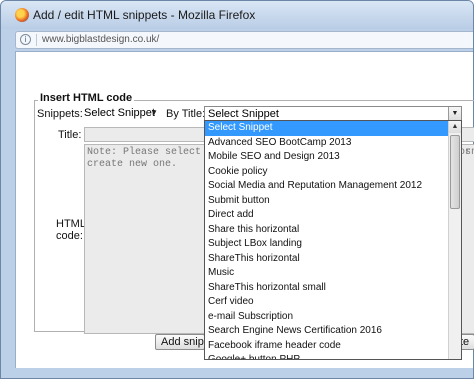 This screenshot has height=379, width=474. Describe the element at coordinates (327, 201) in the screenshot. I see `dropdown-option: Submit button` at that location.